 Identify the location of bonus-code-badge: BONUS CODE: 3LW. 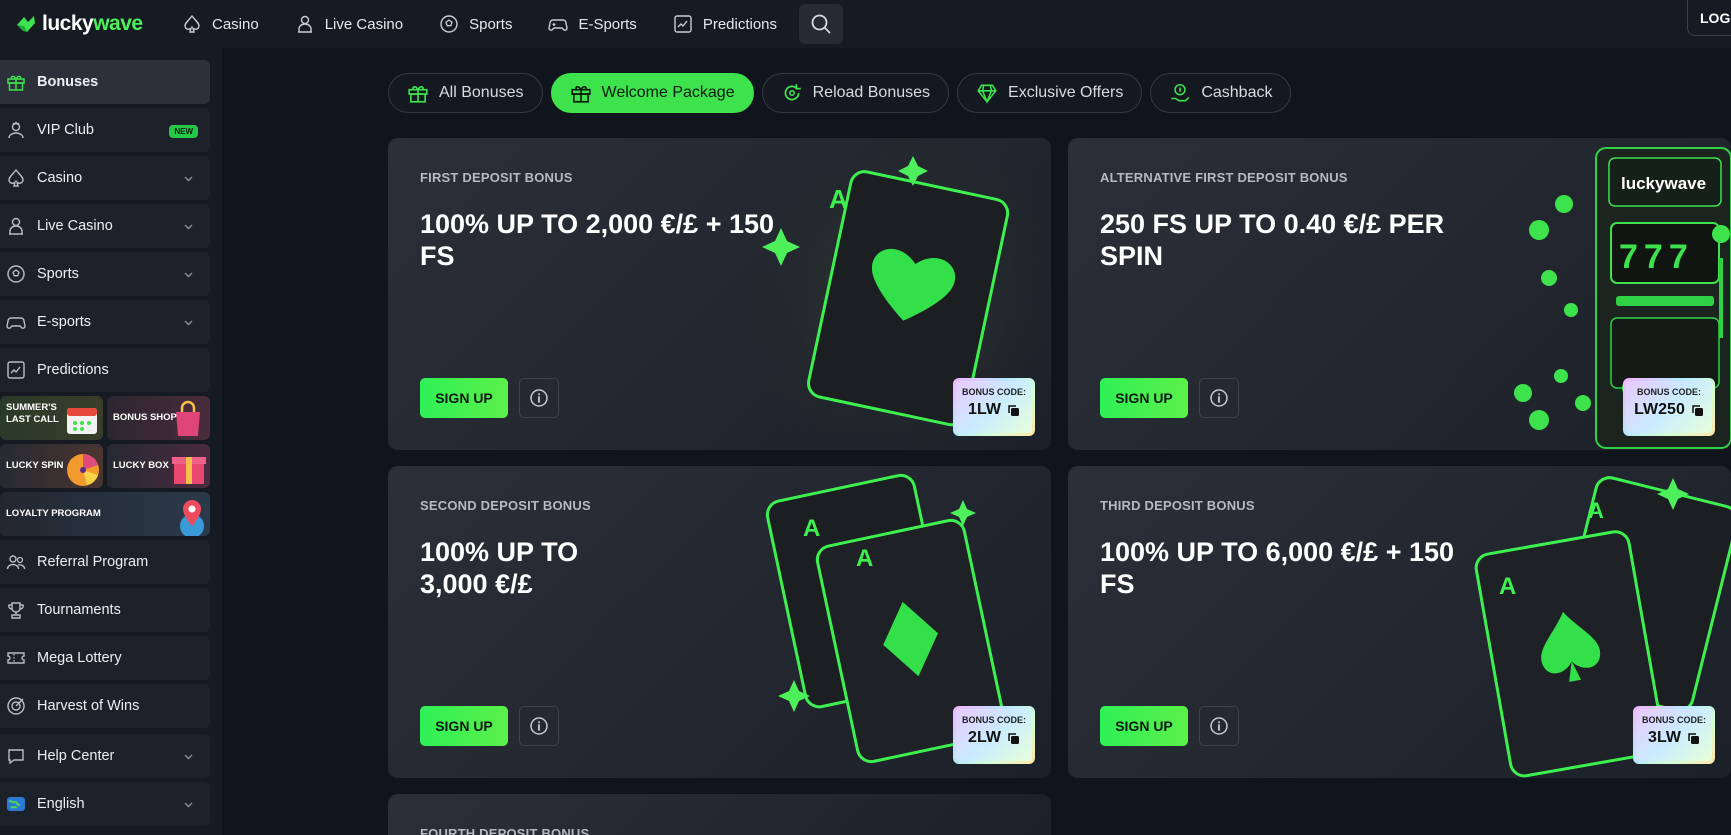
(1674, 735).